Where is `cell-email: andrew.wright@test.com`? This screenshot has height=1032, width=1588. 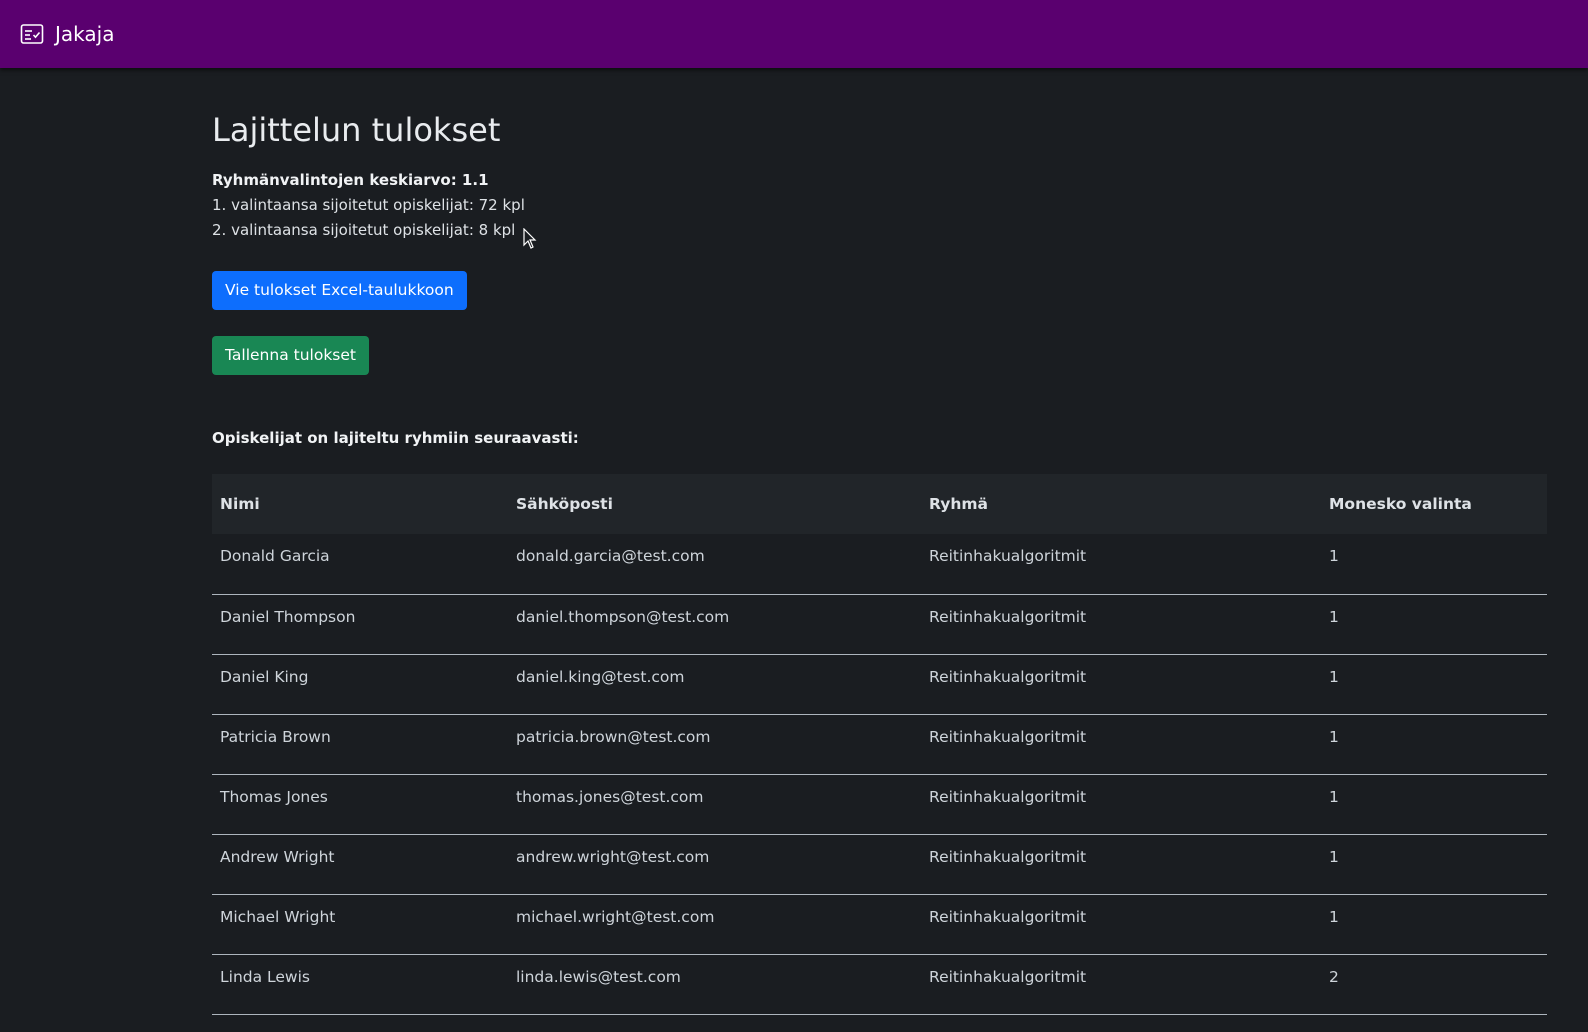
cell-email: andrew.wright@test.com is located at coordinates (714, 864).